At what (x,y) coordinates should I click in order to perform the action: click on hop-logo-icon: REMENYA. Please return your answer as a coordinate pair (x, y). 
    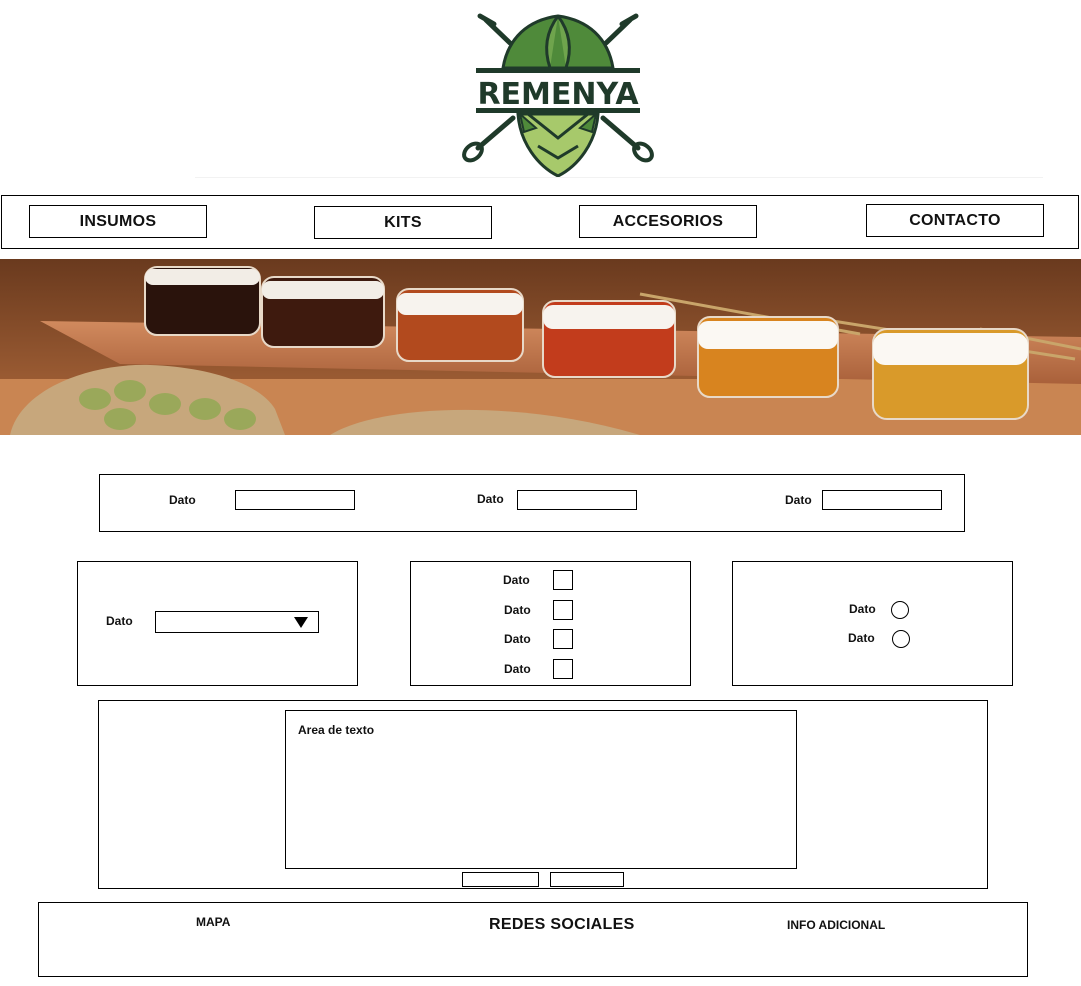
    Looking at the image, I should click on (558, 95).